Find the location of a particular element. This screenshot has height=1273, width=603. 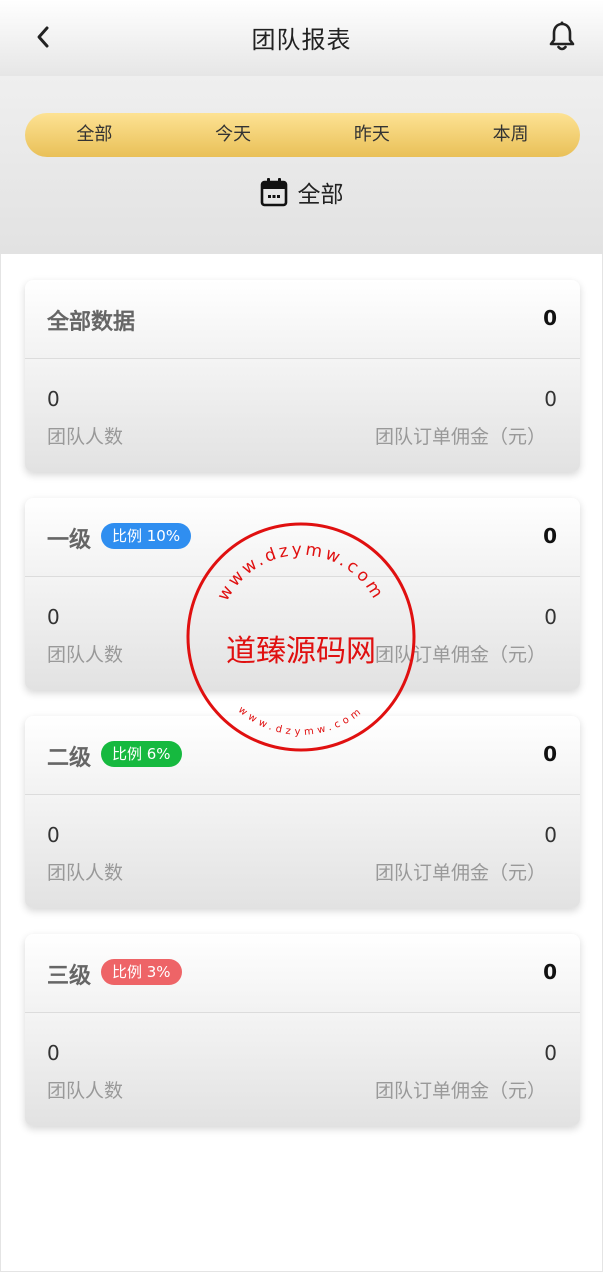

date-picker: 全部 is located at coordinates (301, 192).